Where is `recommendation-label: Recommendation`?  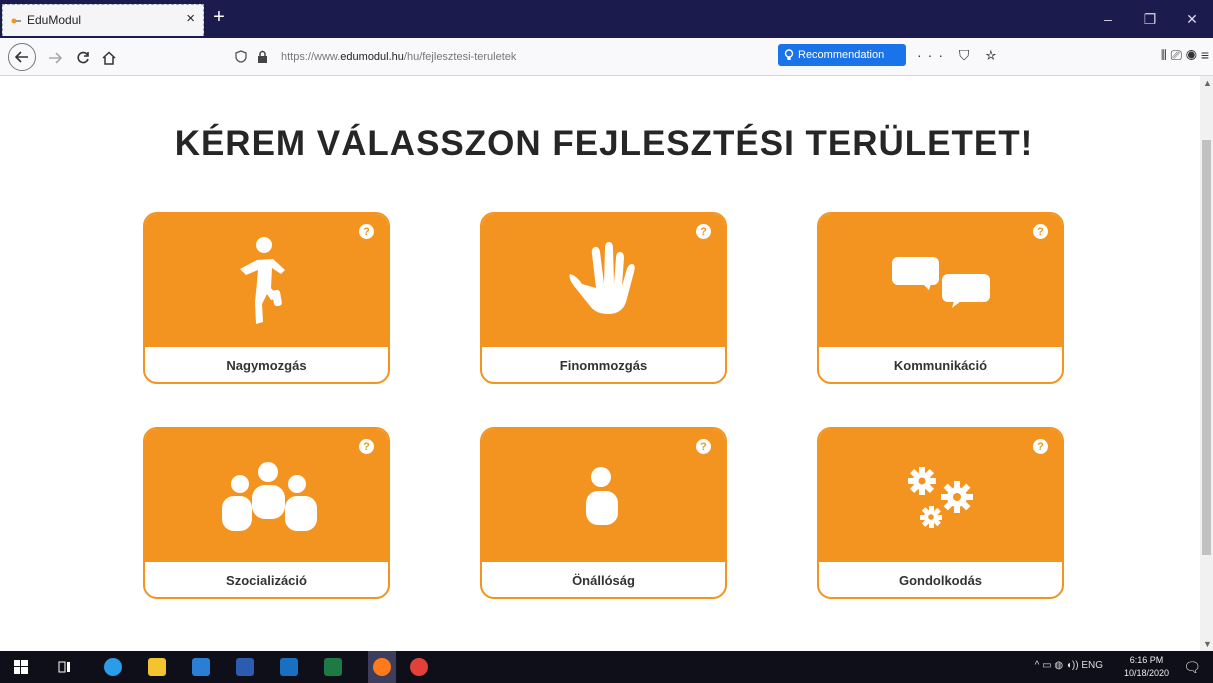
recommendation-label: Recommendation is located at coordinates (841, 55).